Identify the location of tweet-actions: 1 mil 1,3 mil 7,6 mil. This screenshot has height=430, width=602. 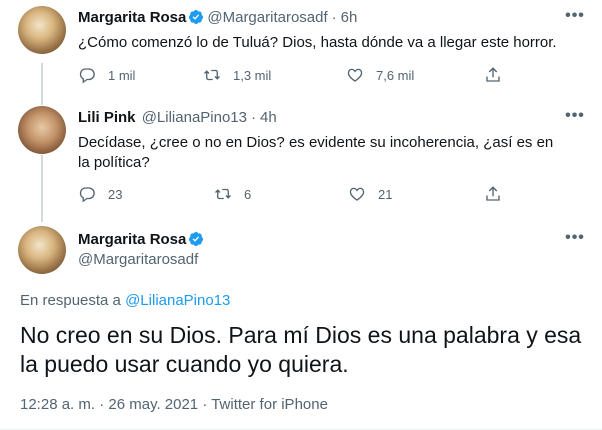
(328, 76).